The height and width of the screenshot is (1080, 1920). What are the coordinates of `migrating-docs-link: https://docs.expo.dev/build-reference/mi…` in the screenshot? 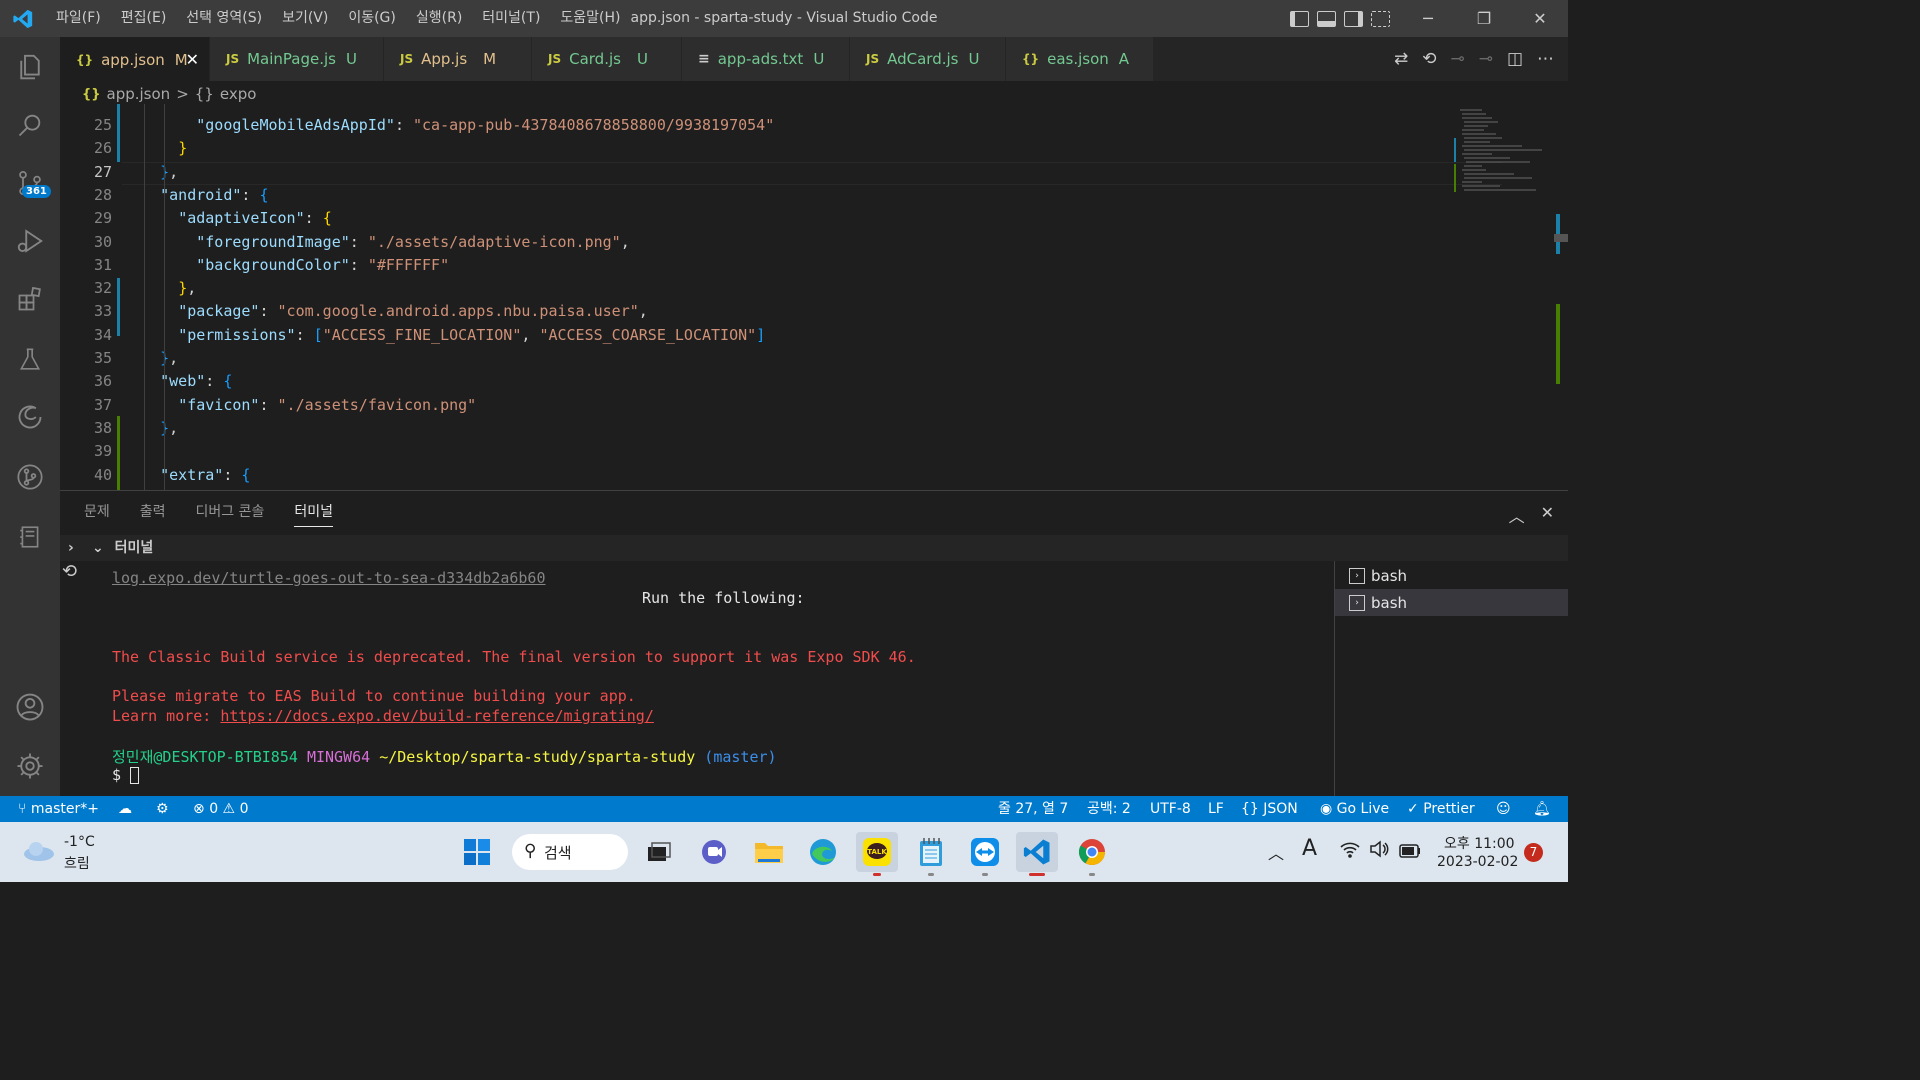 It's located at (436, 716).